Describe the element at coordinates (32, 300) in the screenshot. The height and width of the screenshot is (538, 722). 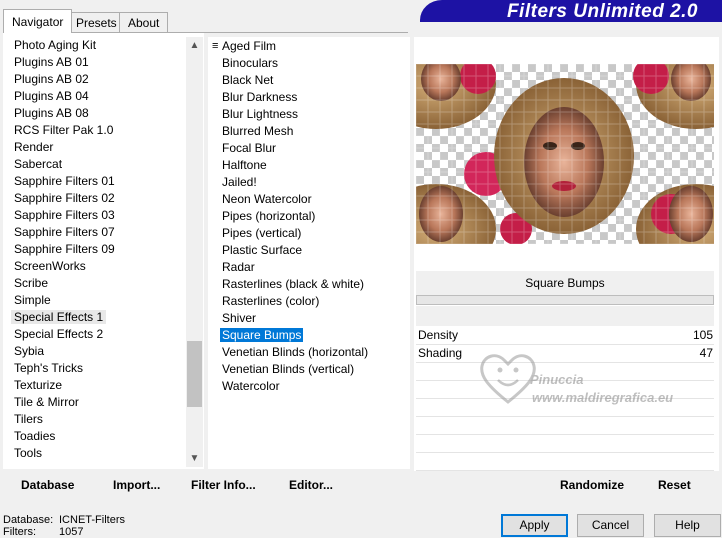
I see `category-item: Simple` at that location.